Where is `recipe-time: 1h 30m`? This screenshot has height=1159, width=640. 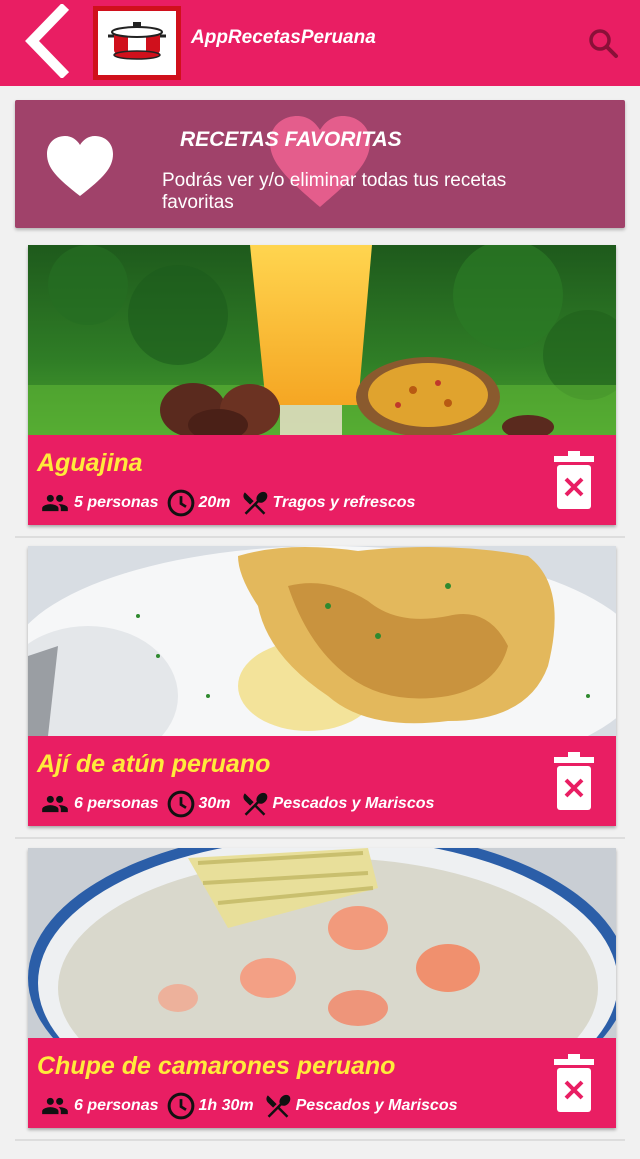 recipe-time: 1h 30m is located at coordinates (226, 1105).